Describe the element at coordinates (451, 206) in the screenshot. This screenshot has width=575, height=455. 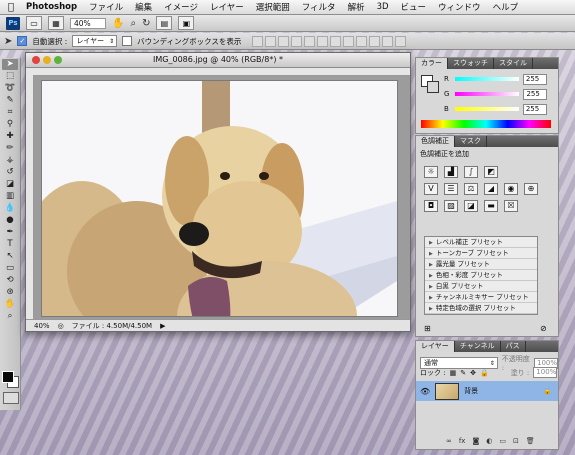
I see `posterize-icon: ▨` at that location.